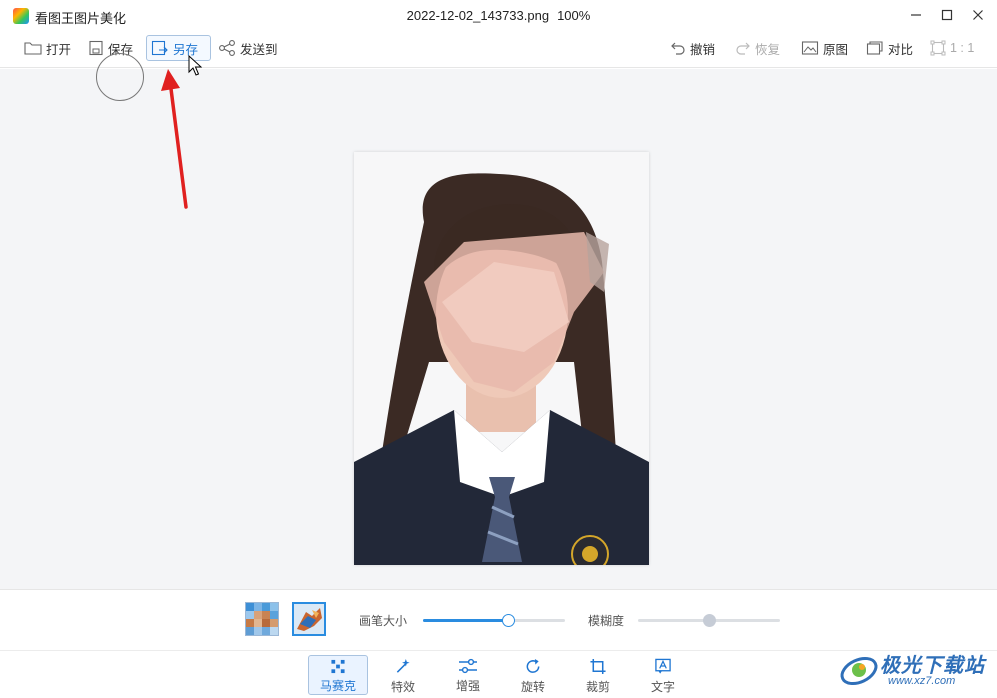  What do you see at coordinates (96, 48) in the screenshot?
I see `save-icon` at bounding box center [96, 48].